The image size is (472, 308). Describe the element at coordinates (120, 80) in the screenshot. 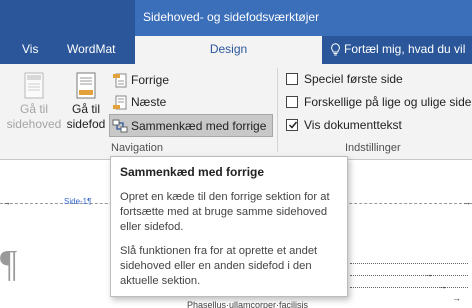

I see `previous-icon` at that location.